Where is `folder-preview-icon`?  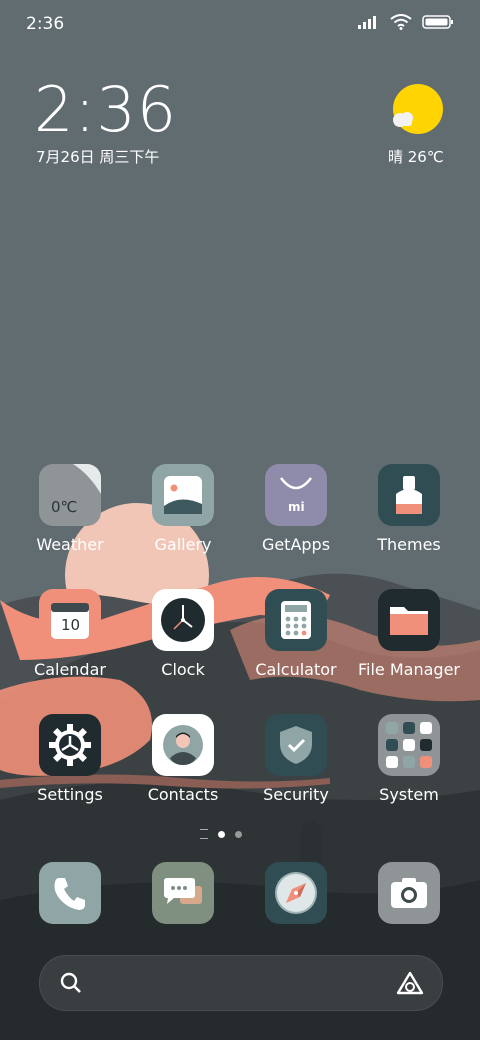 folder-preview-icon is located at coordinates (409, 745).